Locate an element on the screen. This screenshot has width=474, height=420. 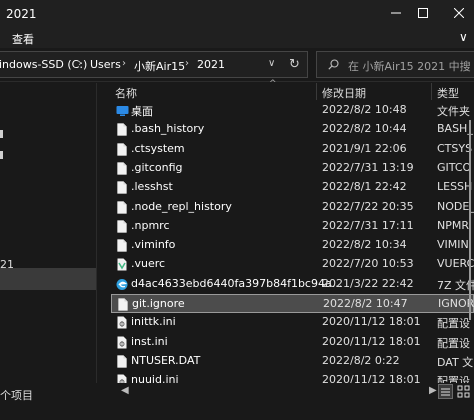
title-bar: 2021 is located at coordinates (237, 15).